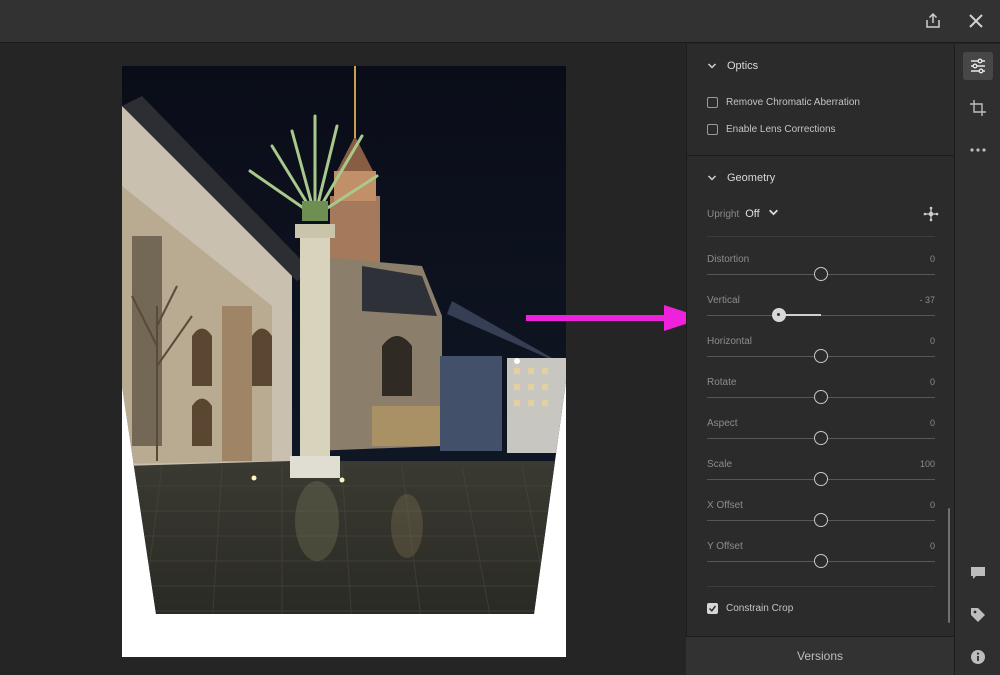 This screenshot has width=1000, height=675. I want to click on vertical-handle, so click(778, 315).